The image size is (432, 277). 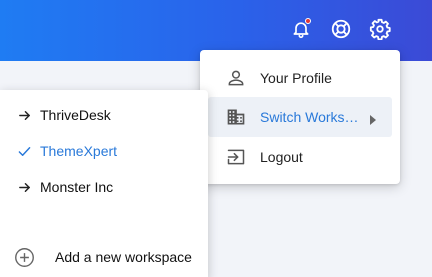 I want to click on gear-icon, so click(x=380, y=29).